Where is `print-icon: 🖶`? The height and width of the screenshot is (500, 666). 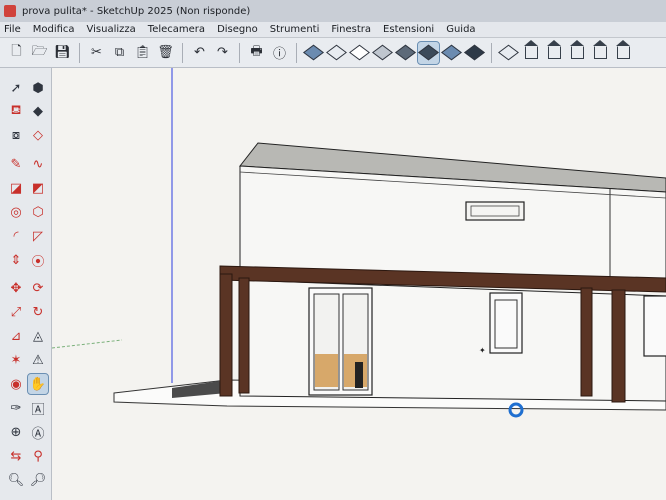
print-icon: 🖶 is located at coordinates (256, 53).